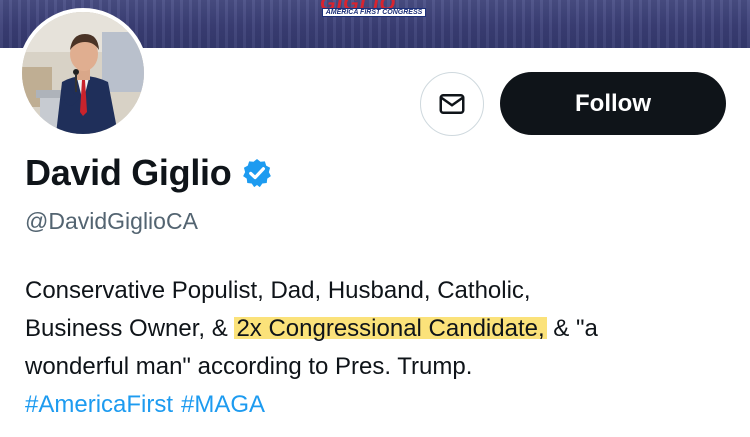  What do you see at coordinates (613, 103) in the screenshot?
I see `follow-button: Follow` at bounding box center [613, 103].